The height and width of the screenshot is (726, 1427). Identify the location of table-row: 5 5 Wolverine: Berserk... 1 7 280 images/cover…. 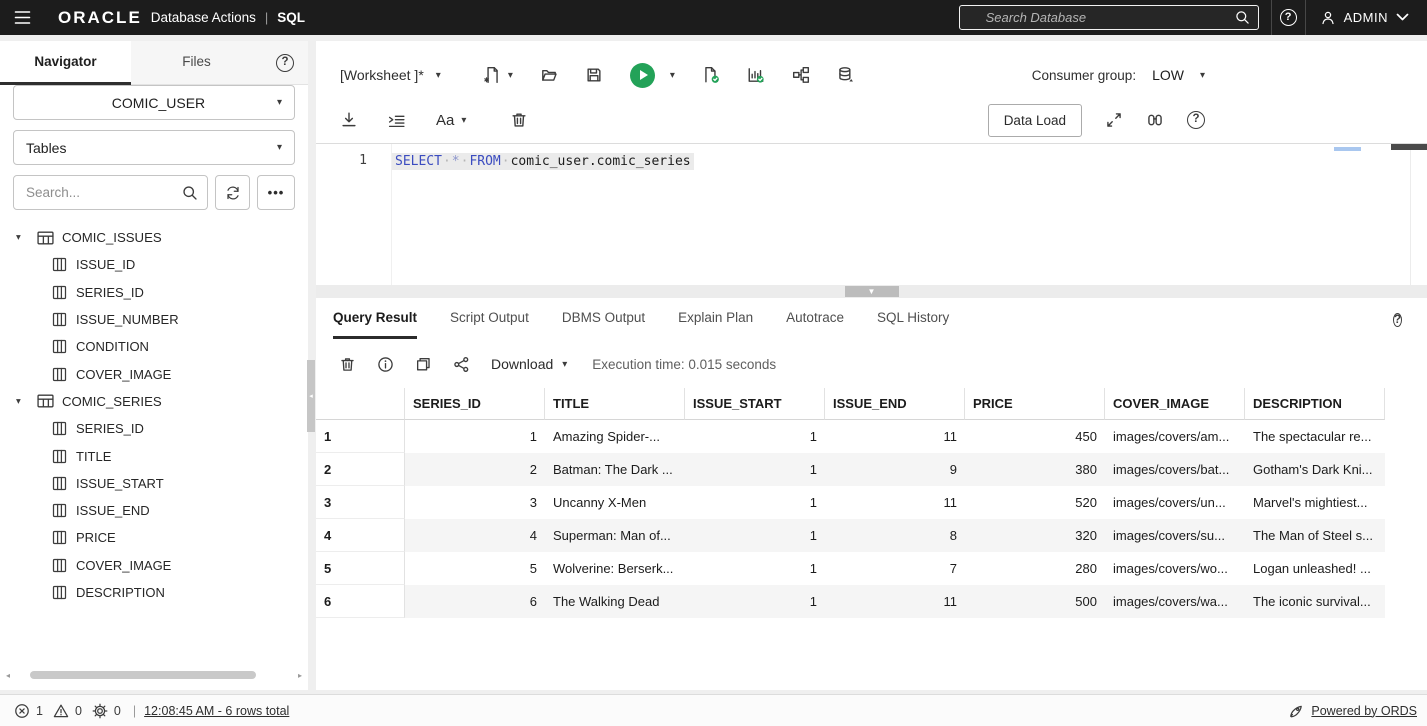
(871, 568).